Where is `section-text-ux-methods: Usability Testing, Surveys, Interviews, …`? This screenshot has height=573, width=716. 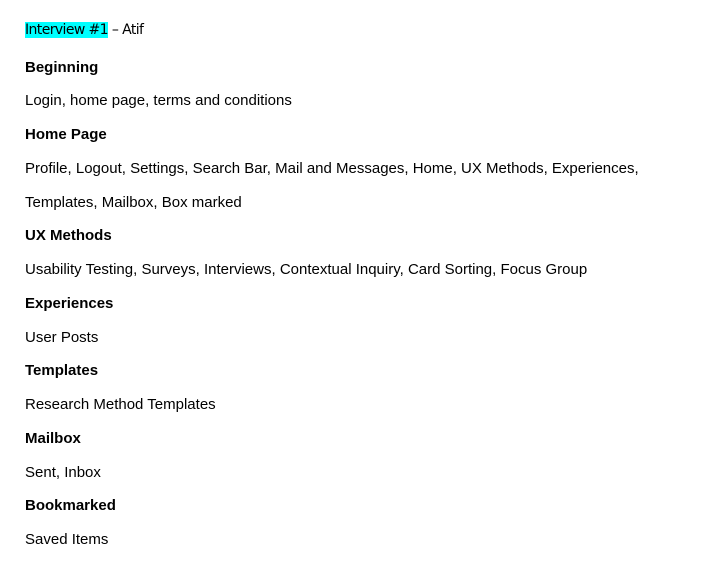
section-text-ux-methods: Usability Testing, Surveys, Interviews, … is located at coordinates (306, 269).